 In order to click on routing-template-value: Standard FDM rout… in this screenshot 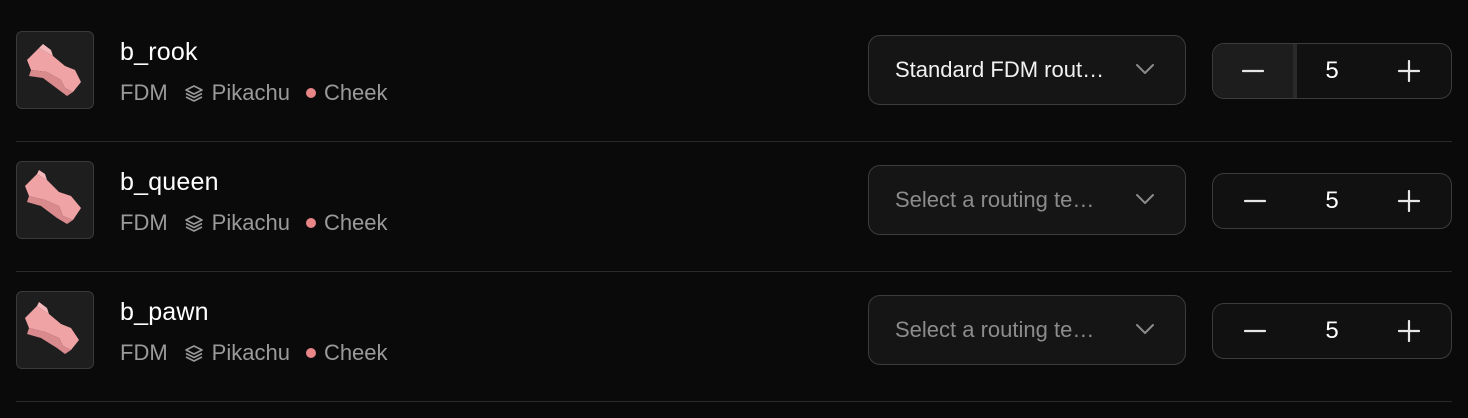, I will do `click(1000, 69)`.